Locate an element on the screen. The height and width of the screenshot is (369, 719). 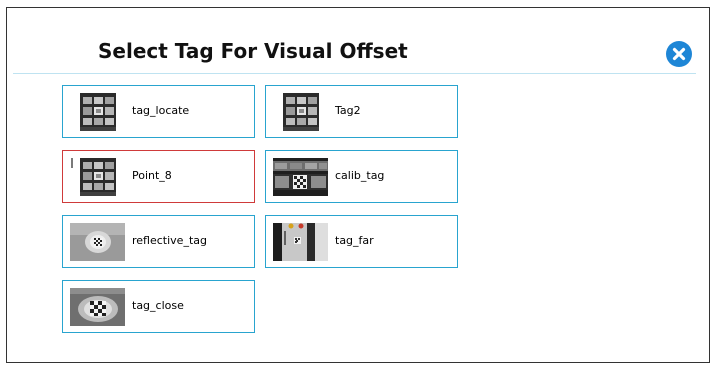
close-icon is located at coordinates (679, 54).